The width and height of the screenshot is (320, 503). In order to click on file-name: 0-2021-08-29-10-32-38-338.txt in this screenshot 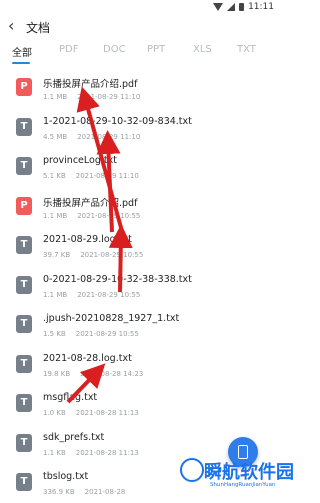, I will do `click(117, 279)`.